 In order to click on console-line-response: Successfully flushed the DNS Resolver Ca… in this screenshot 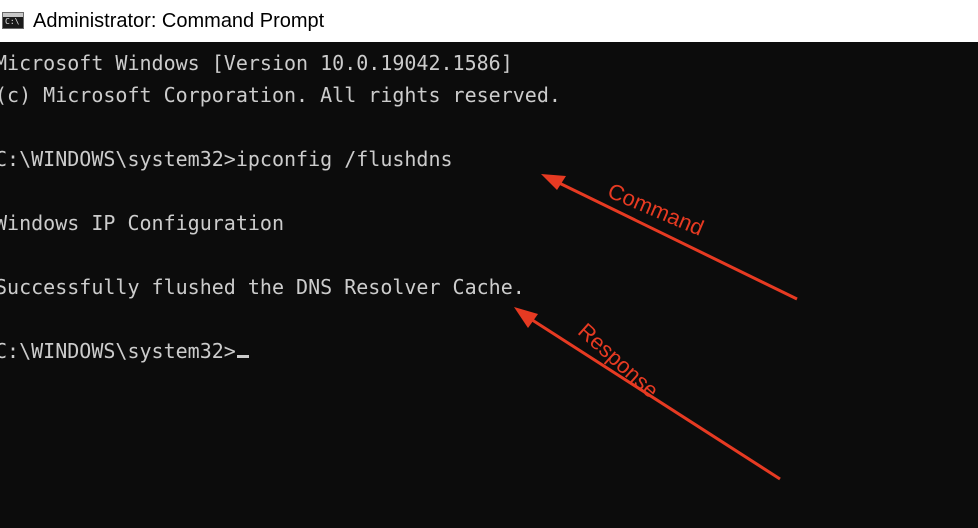, I will do `click(262, 287)`.